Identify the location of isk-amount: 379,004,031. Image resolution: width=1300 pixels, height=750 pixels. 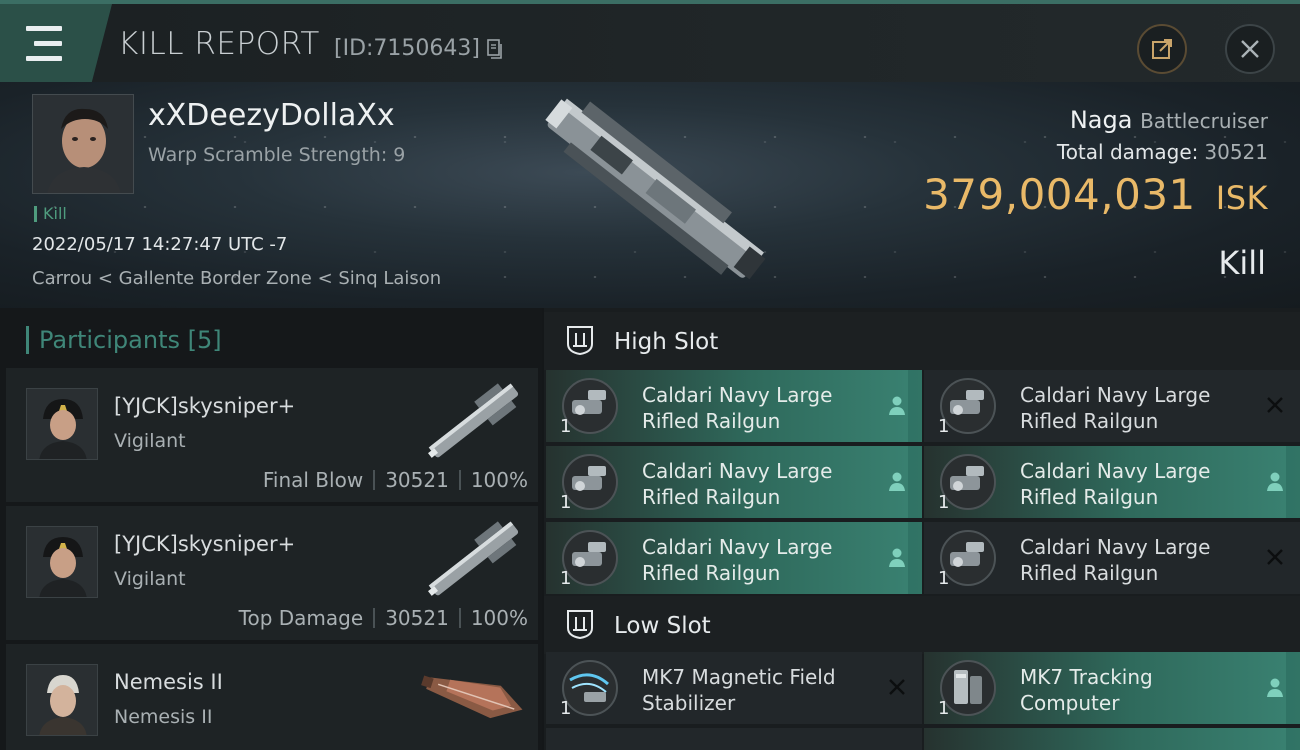
(1059, 194).